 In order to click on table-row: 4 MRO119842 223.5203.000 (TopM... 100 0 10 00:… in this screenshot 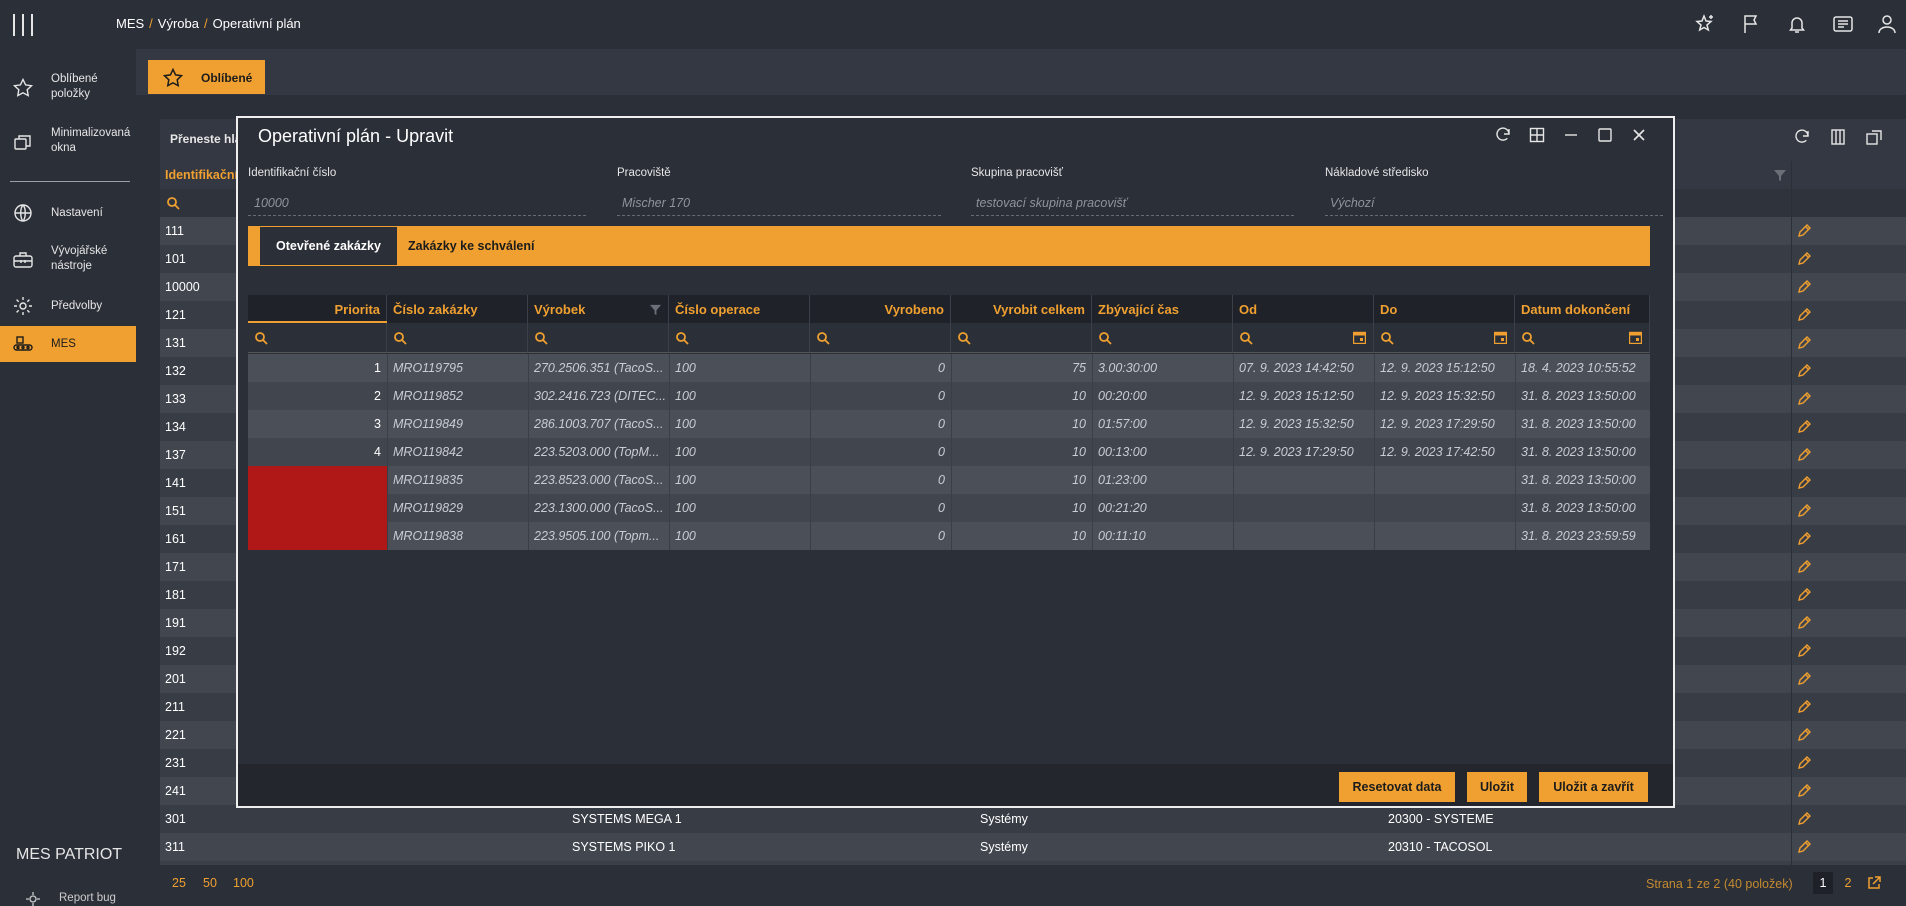, I will do `click(949, 452)`.